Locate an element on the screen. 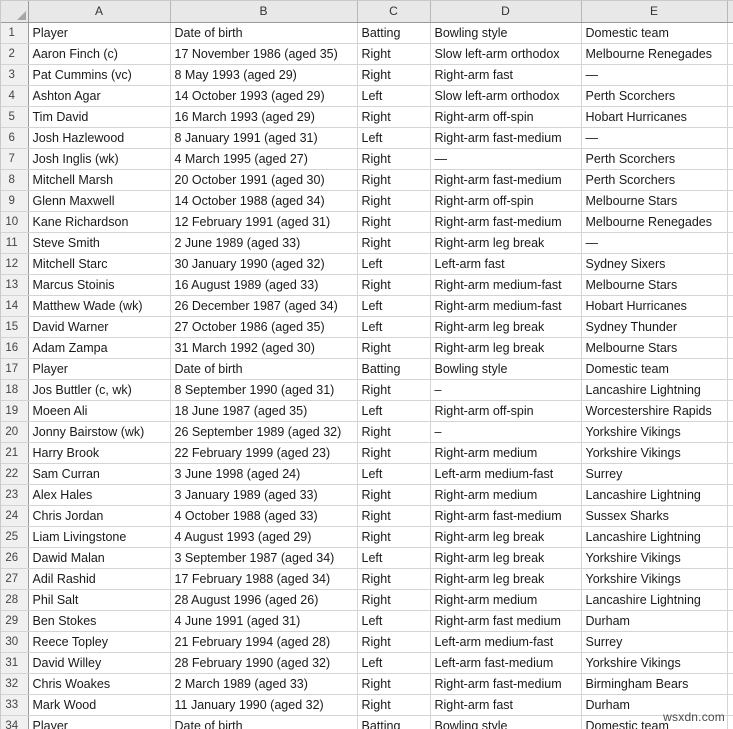 The image size is (733, 729). cell-F16 is located at coordinates (730, 348).